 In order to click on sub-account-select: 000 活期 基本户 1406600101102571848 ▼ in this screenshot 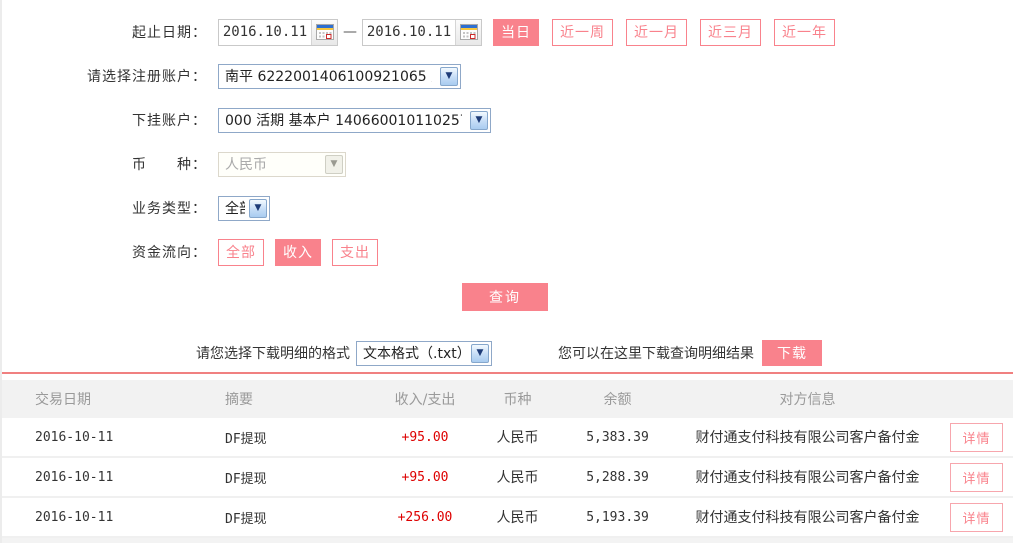, I will do `click(354, 120)`.